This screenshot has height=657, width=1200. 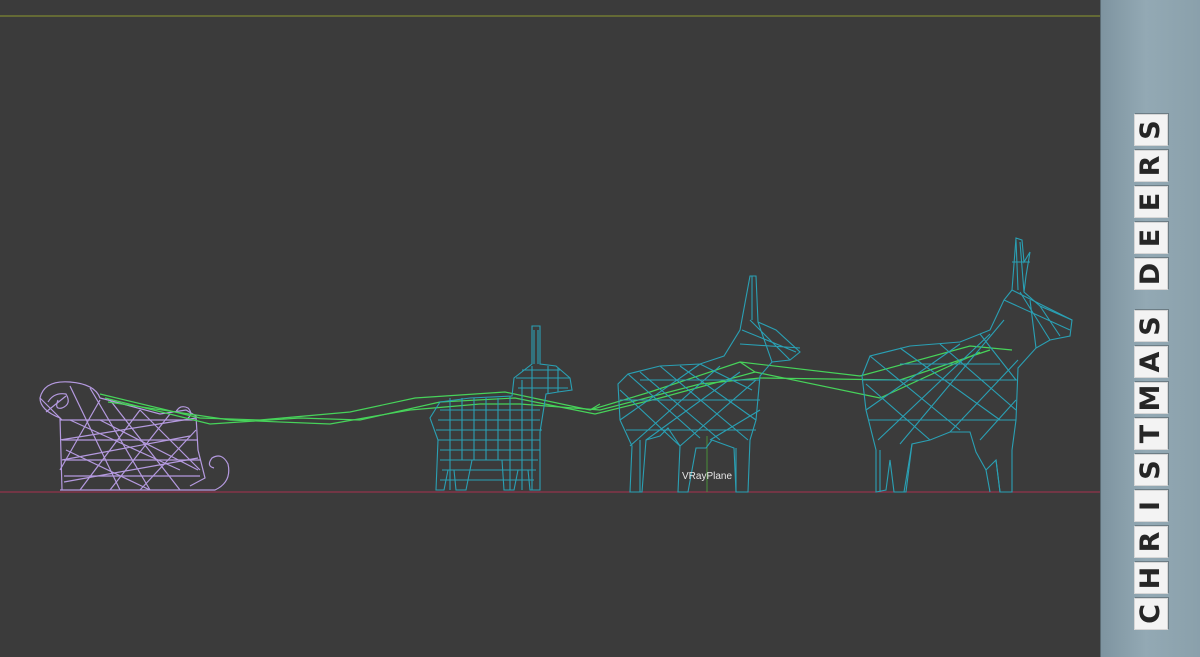 I want to click on banner-title-letter: M, so click(x=1151, y=398).